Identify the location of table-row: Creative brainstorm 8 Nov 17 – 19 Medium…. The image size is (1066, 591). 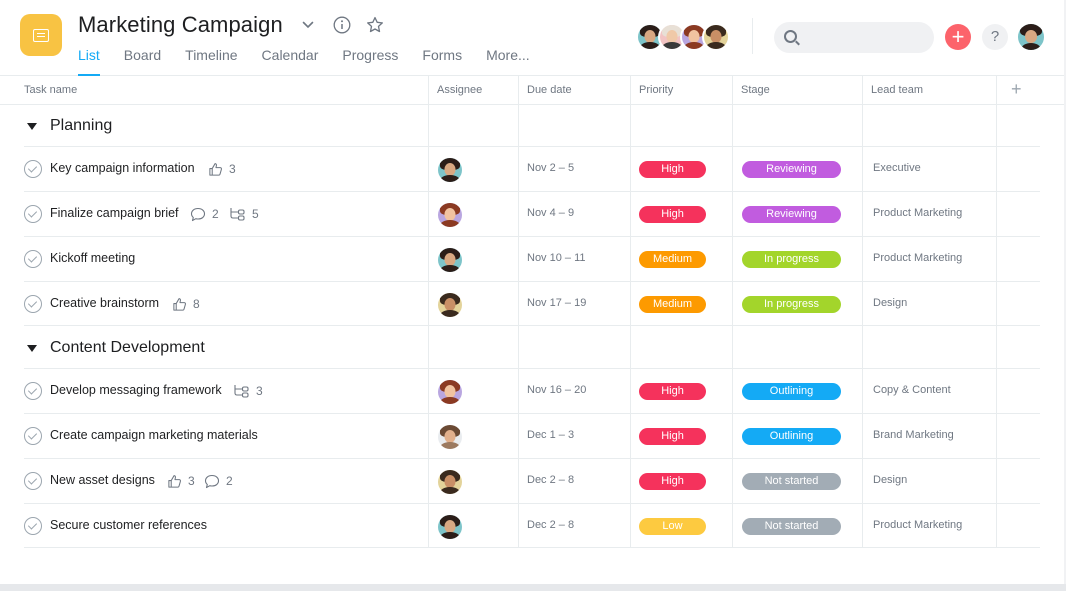
(532, 303).